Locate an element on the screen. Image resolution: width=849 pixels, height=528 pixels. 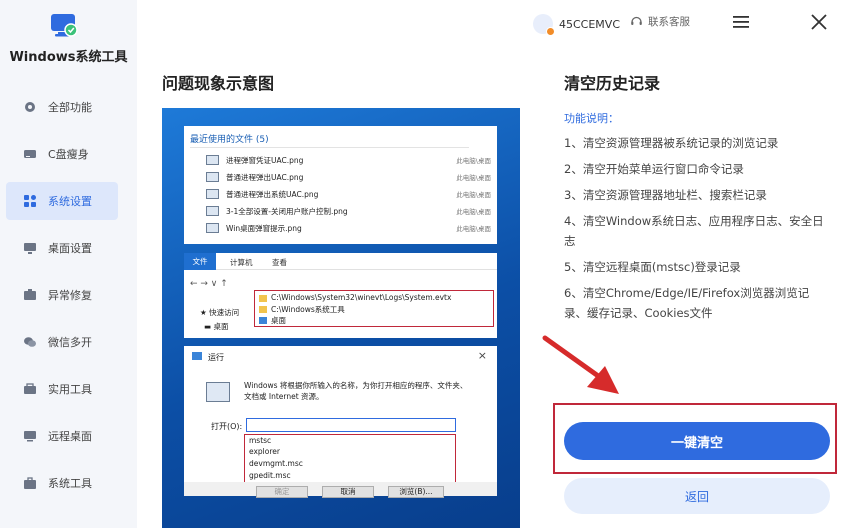
tab-file: 文件 is located at coordinates (200, 261).